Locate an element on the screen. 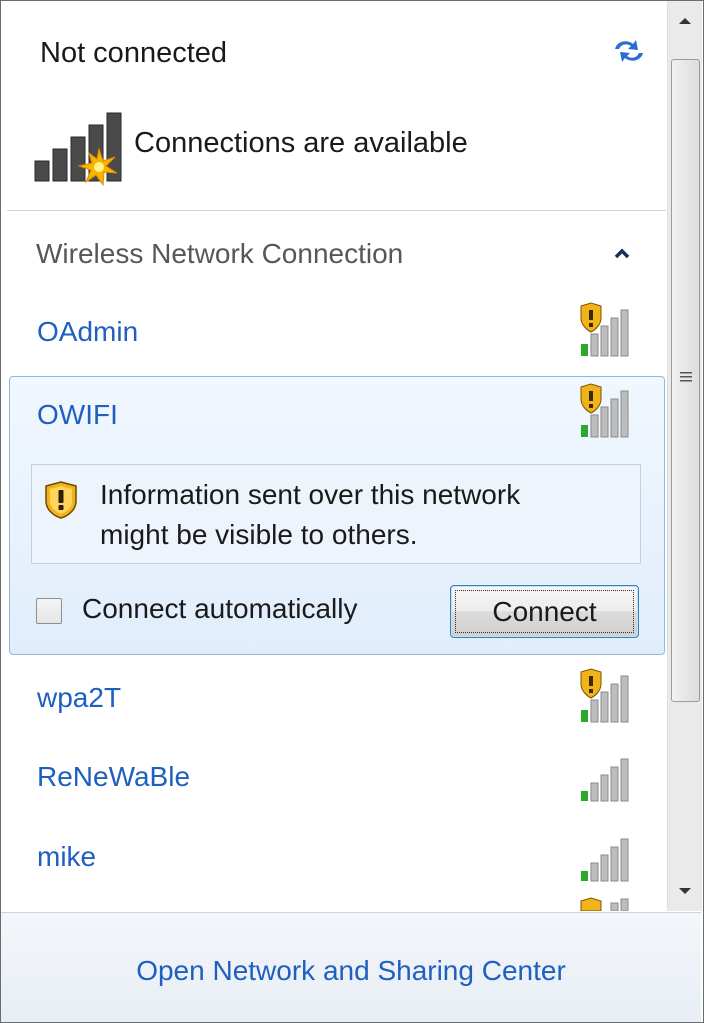  scrollbar-thumb is located at coordinates (685, 380).